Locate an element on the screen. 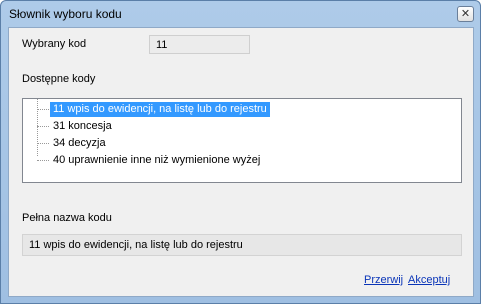 The image size is (481, 304). full-name-label: Pełna nazwa kodu is located at coordinates (67, 218).